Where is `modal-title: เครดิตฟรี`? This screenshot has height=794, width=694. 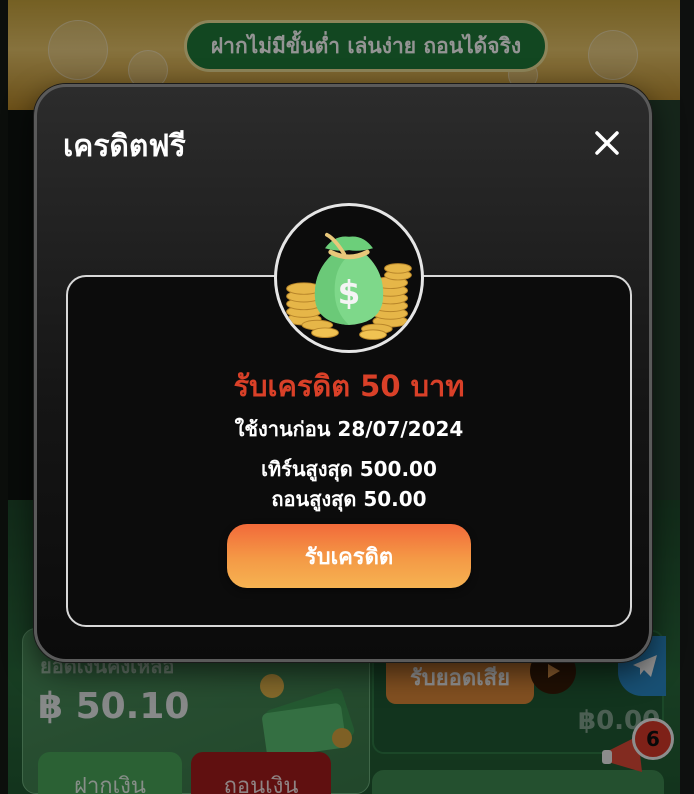 modal-title: เครดิตฟรี is located at coordinates (124, 146).